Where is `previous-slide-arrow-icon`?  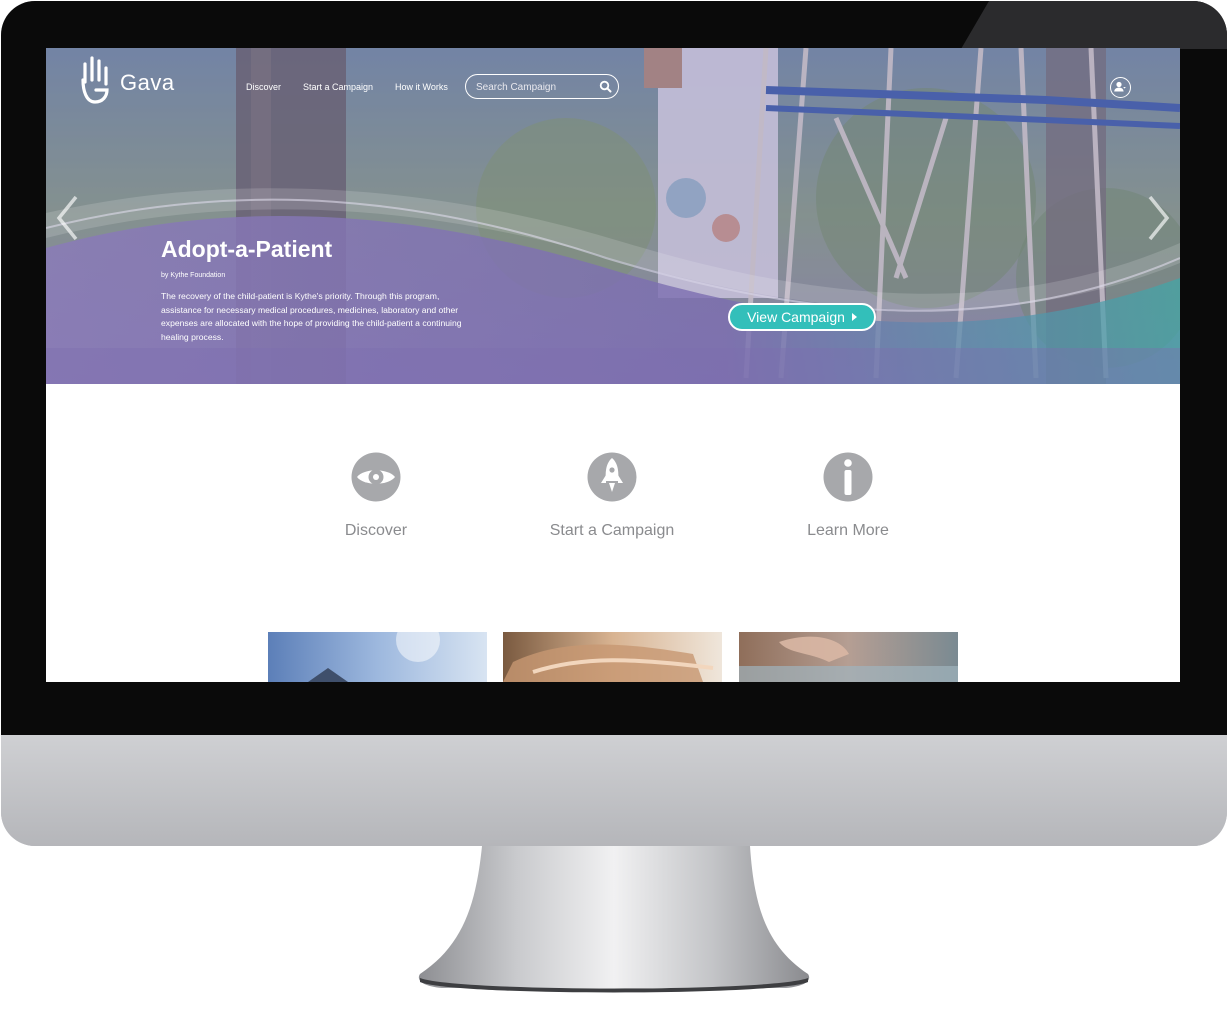 previous-slide-arrow-icon is located at coordinates (67, 218).